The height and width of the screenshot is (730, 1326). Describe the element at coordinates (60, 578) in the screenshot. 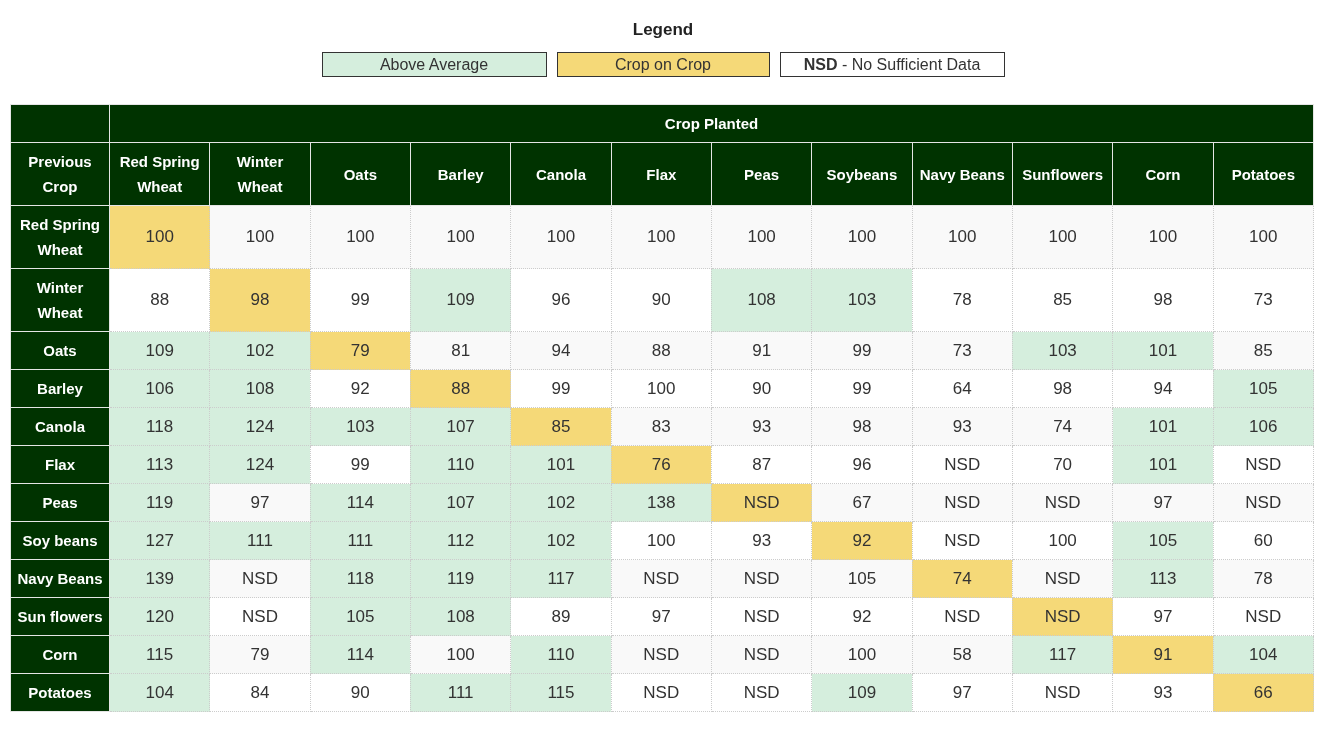

I see `row-header: Navy Beans` at that location.